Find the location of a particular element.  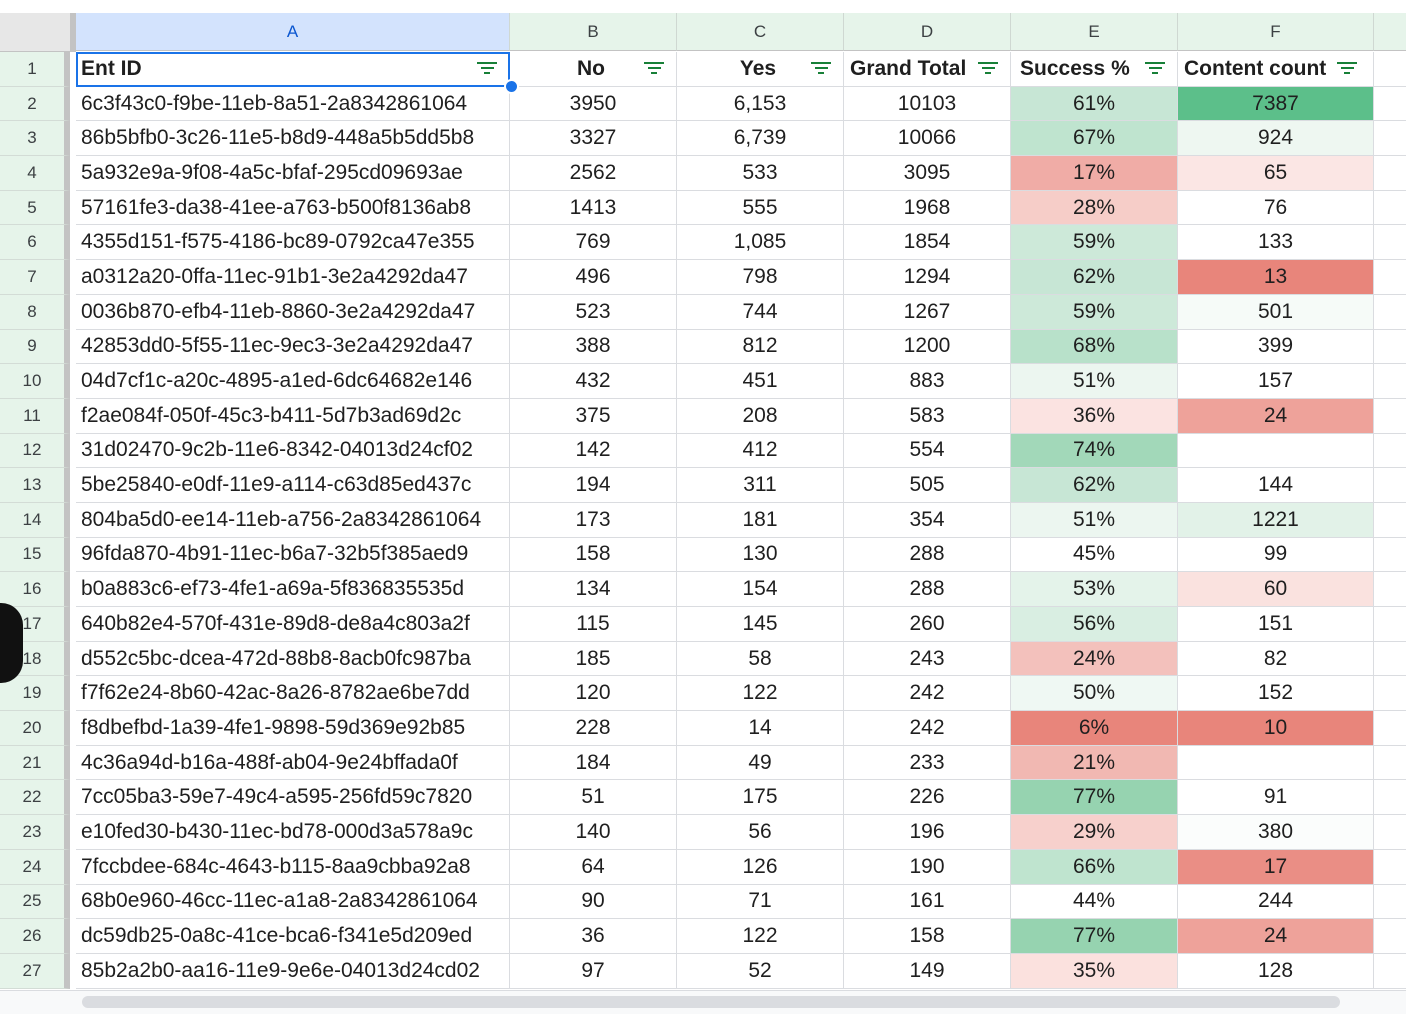

cell-ent-id: 6c3f43c0-f9be-11eb-8a51-2a8342861064 is located at coordinates (293, 104).